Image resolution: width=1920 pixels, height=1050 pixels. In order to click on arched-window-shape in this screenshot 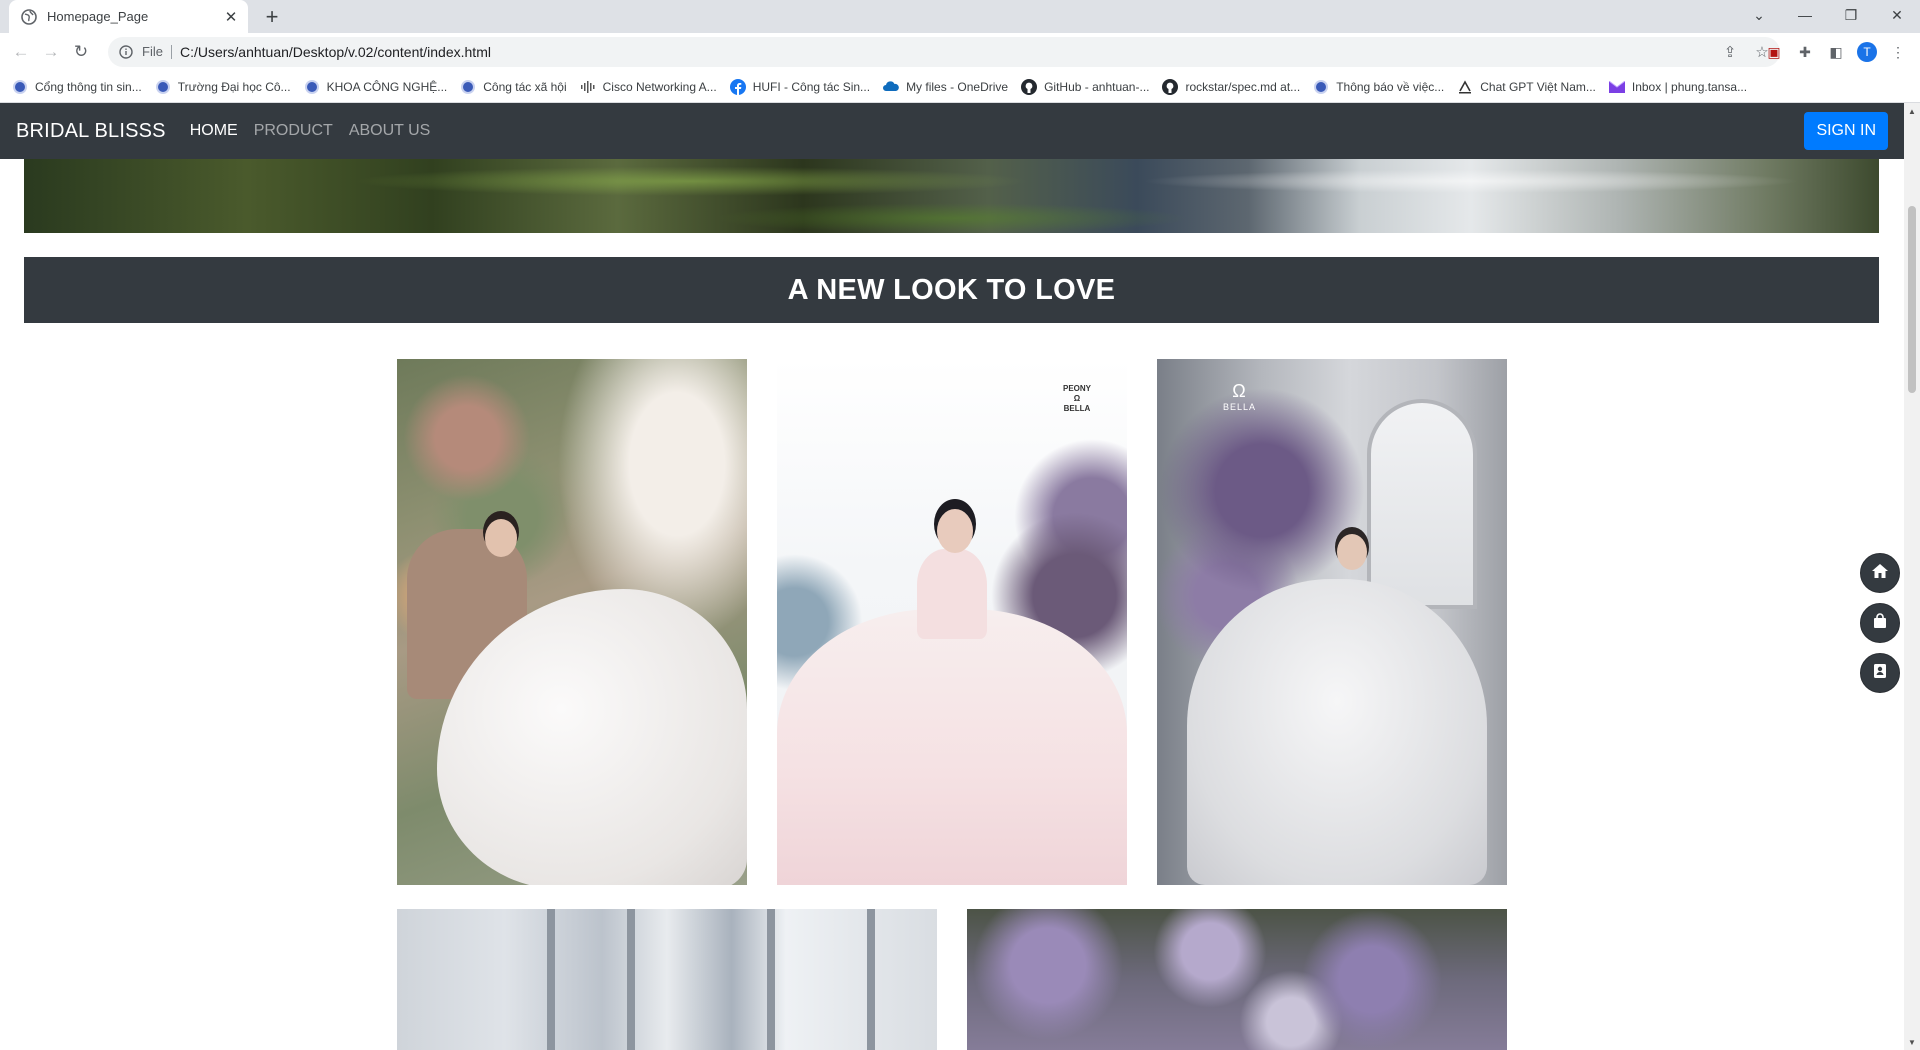, I will do `click(1422, 504)`.